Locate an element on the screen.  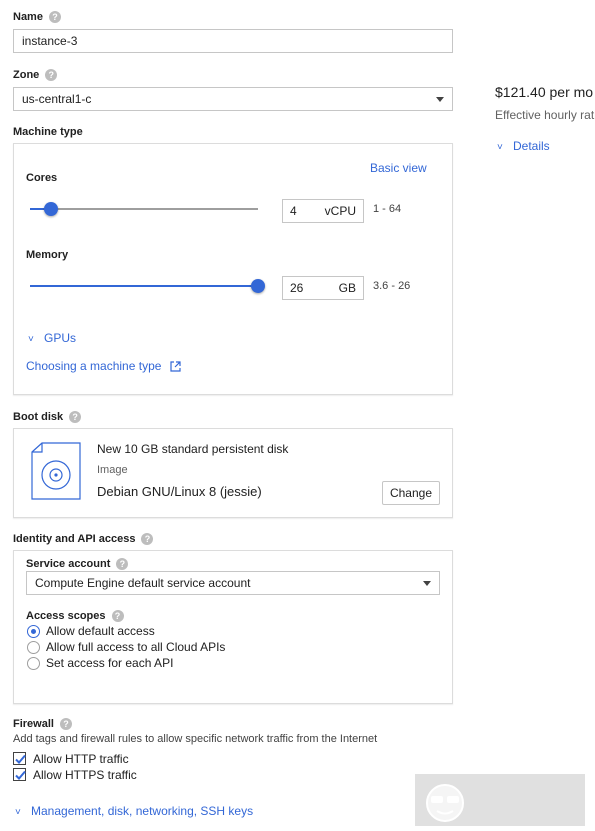
radio-full-access is located at coordinates (33, 647).